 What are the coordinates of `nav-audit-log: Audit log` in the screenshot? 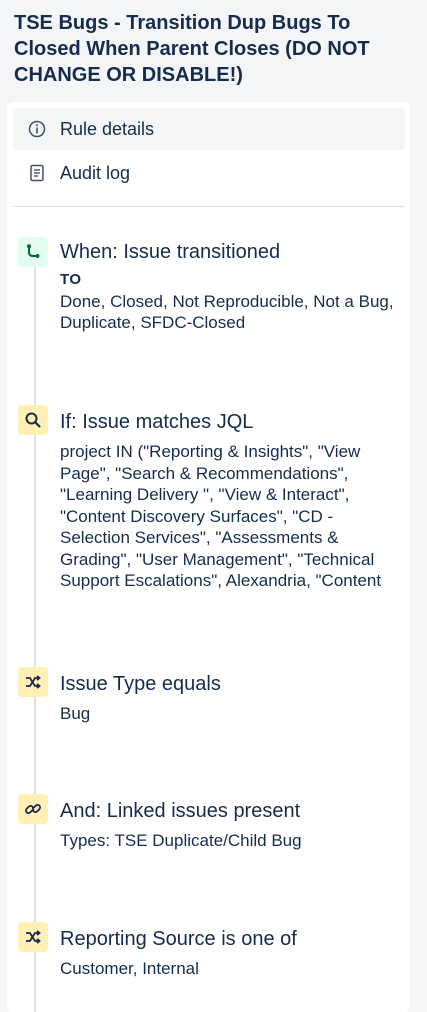 It's located at (209, 173).